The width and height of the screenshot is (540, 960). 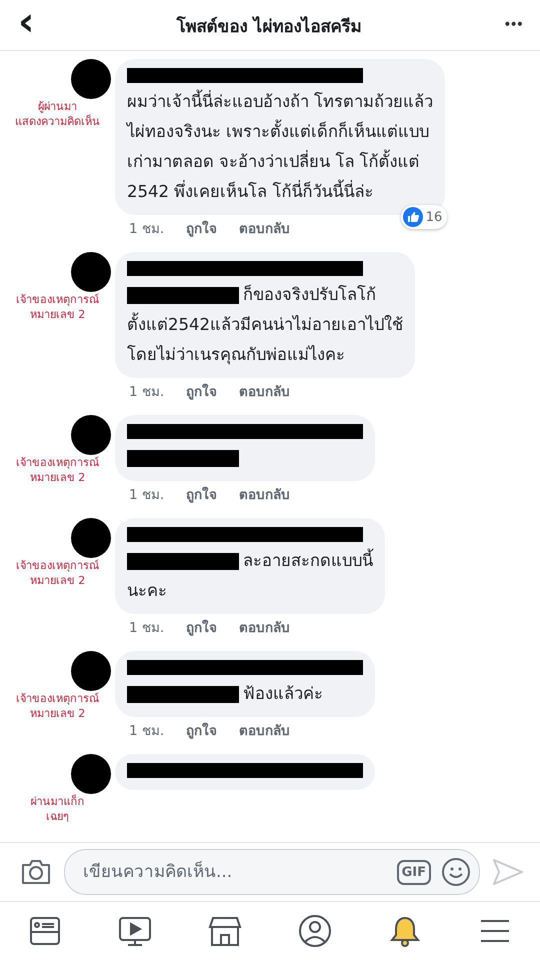 I want to click on comment-text: ผมว่าเจ้านี้นี่ล่ะแอบอ้างถ้า โทรตามถ้วยแล้ว, so click(x=280, y=102).